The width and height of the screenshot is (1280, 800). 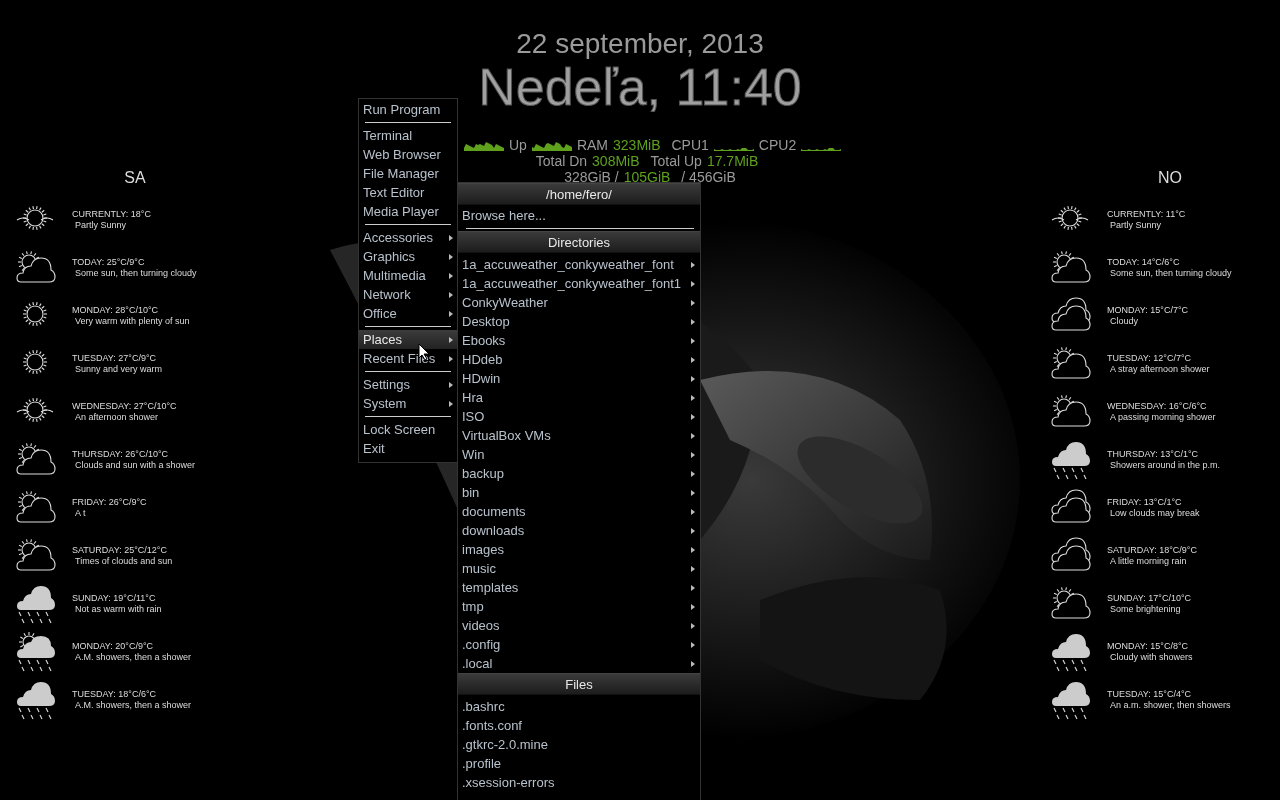 What do you see at coordinates (579, 530) in the screenshot?
I see `folder-item: downloads` at bounding box center [579, 530].